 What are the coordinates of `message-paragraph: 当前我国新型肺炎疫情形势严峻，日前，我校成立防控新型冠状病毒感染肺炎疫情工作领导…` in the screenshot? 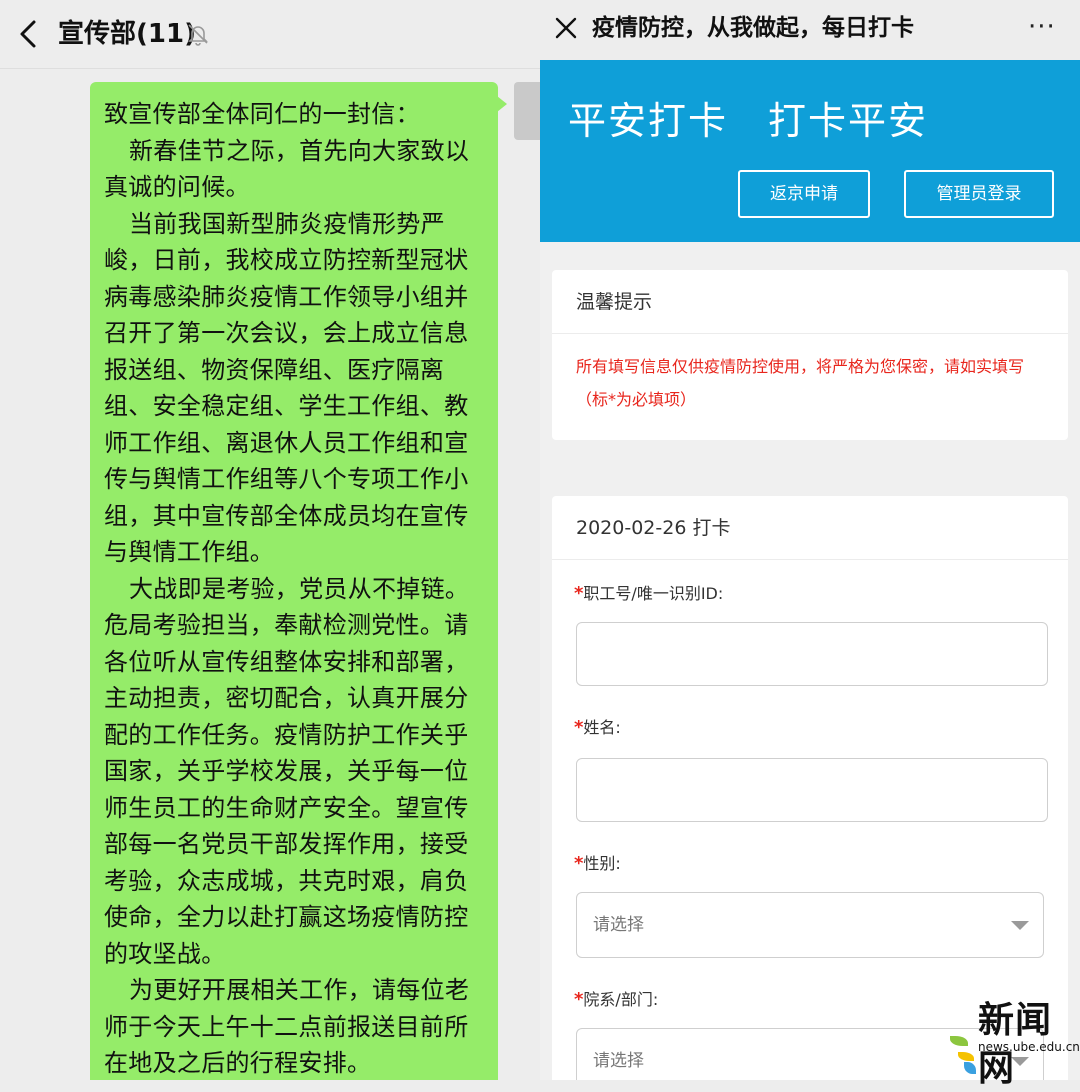 It's located at (286, 388).